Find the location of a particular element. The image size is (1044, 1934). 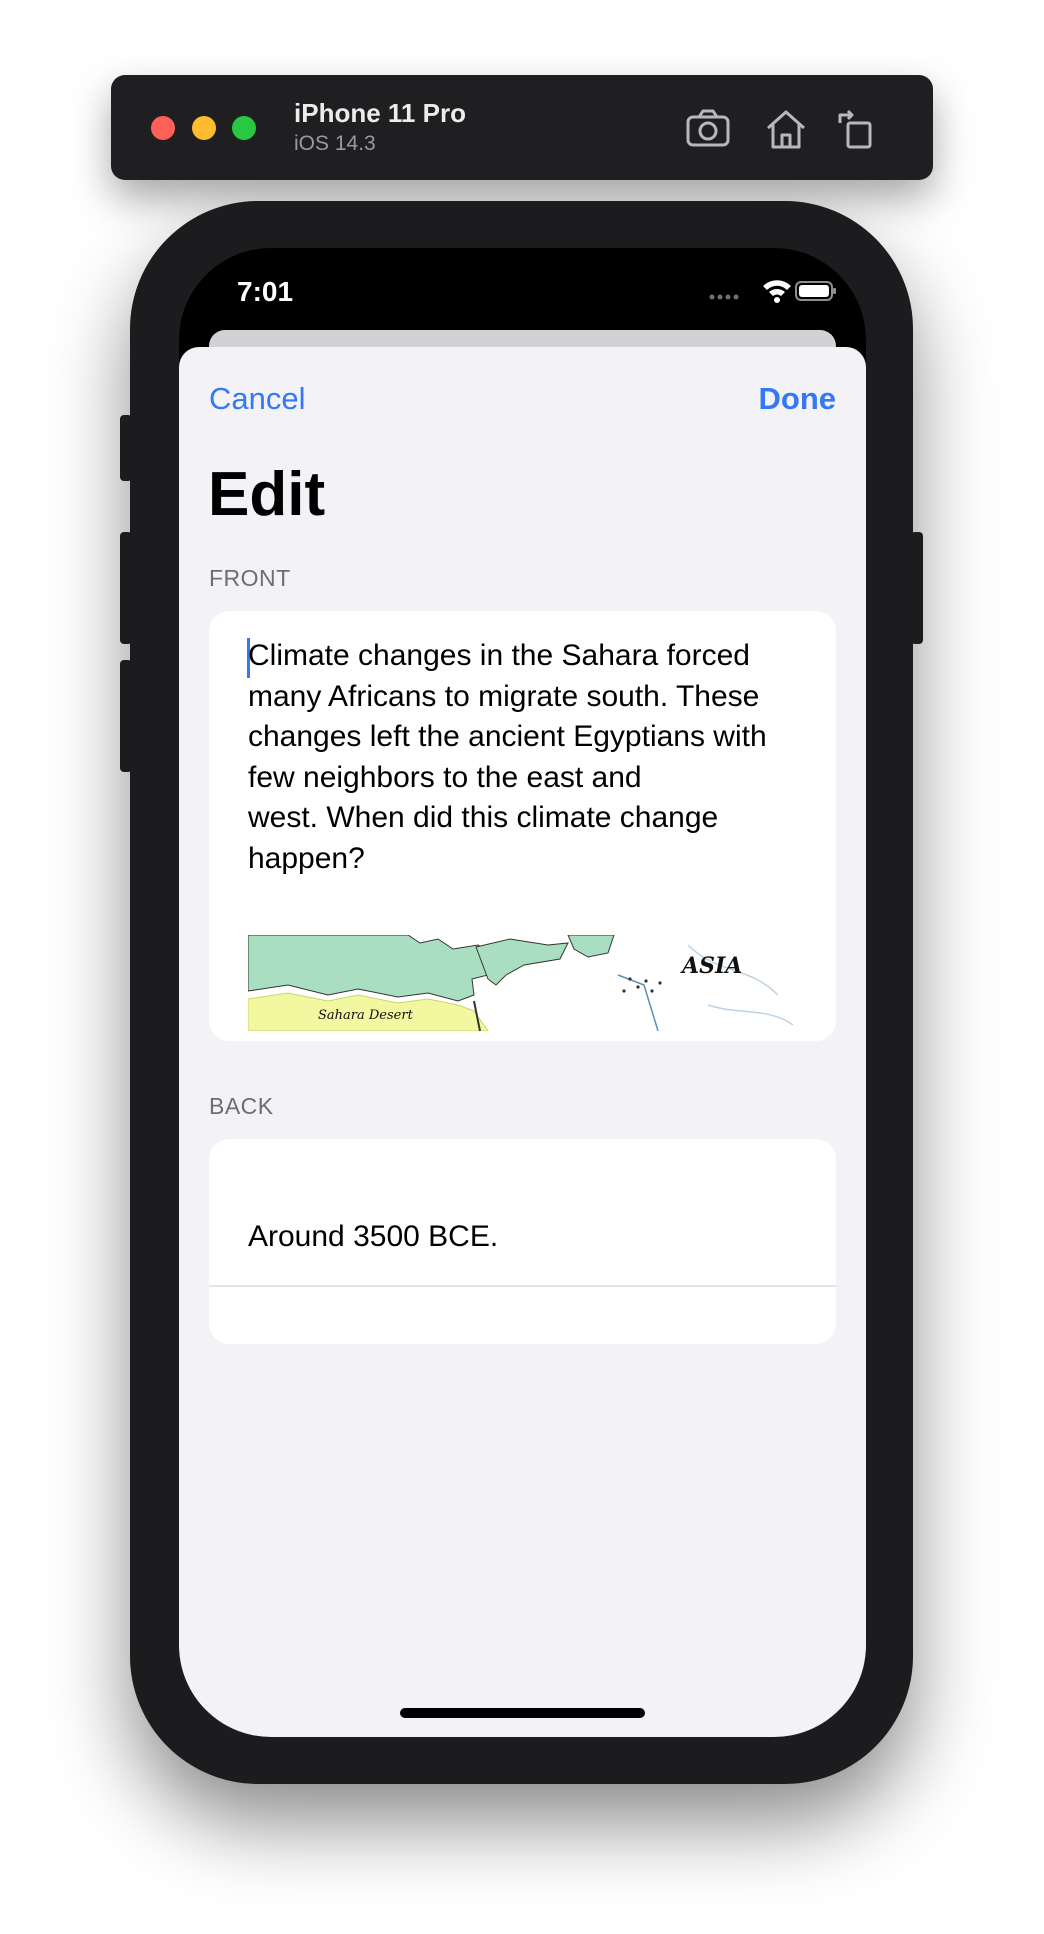

status-icons is located at coordinates (773, 291).